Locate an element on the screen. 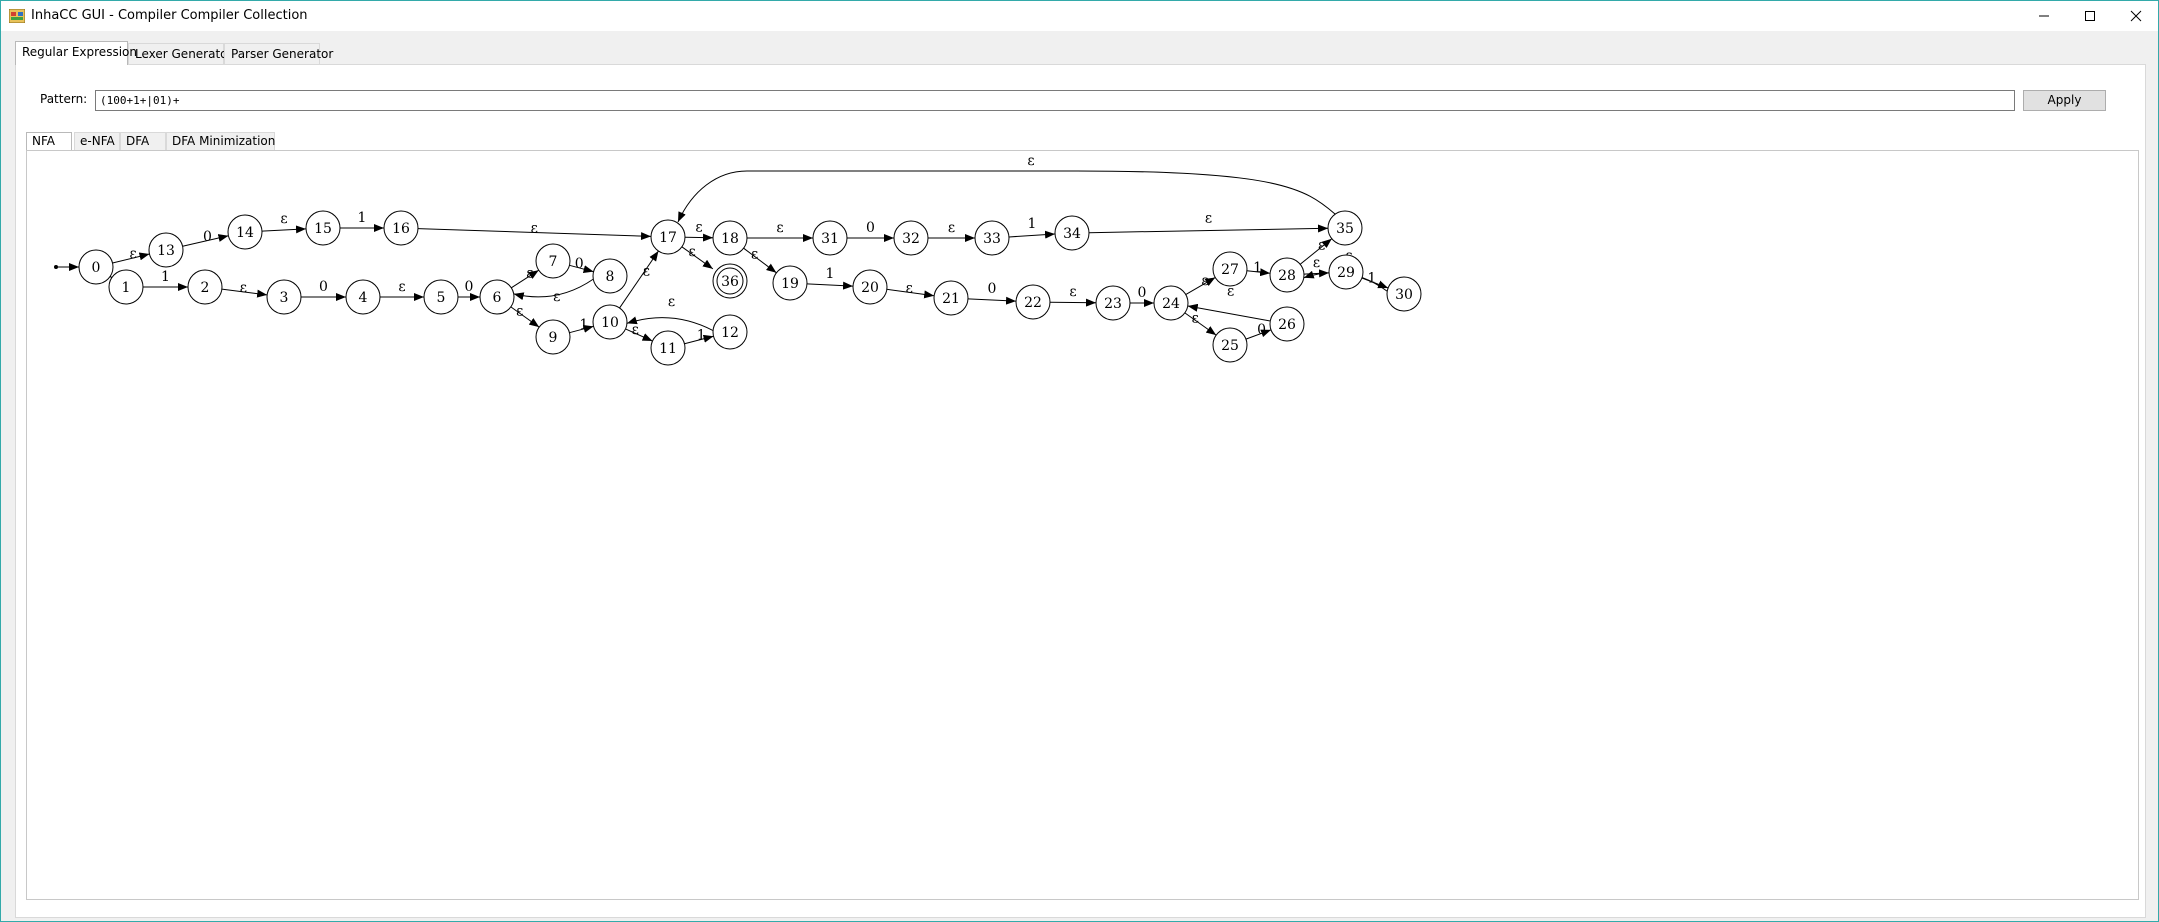 This screenshot has width=2159, height=922. transition-17-36: ε is located at coordinates (697, 257).